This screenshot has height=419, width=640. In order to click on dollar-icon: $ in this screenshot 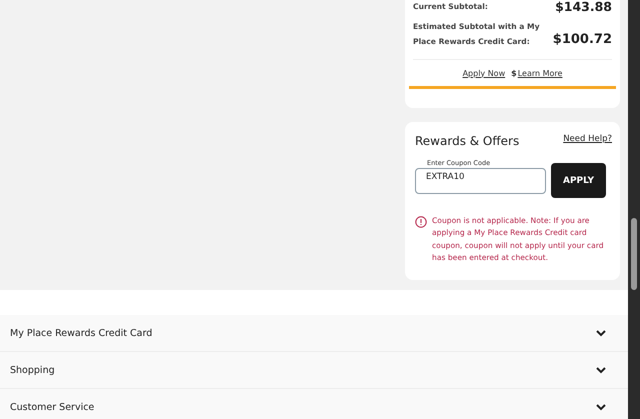, I will do `click(514, 73)`.